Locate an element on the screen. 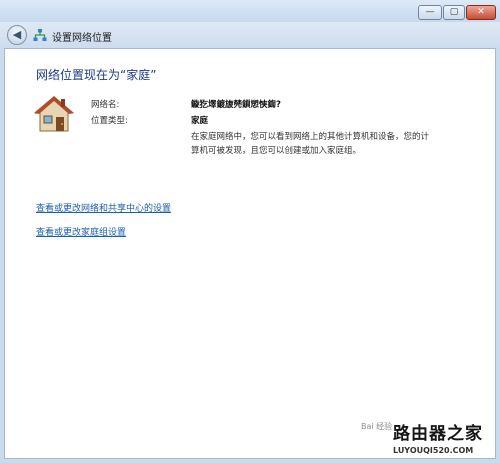 The width and height of the screenshot is (500, 463). house-icon is located at coordinates (54, 114).